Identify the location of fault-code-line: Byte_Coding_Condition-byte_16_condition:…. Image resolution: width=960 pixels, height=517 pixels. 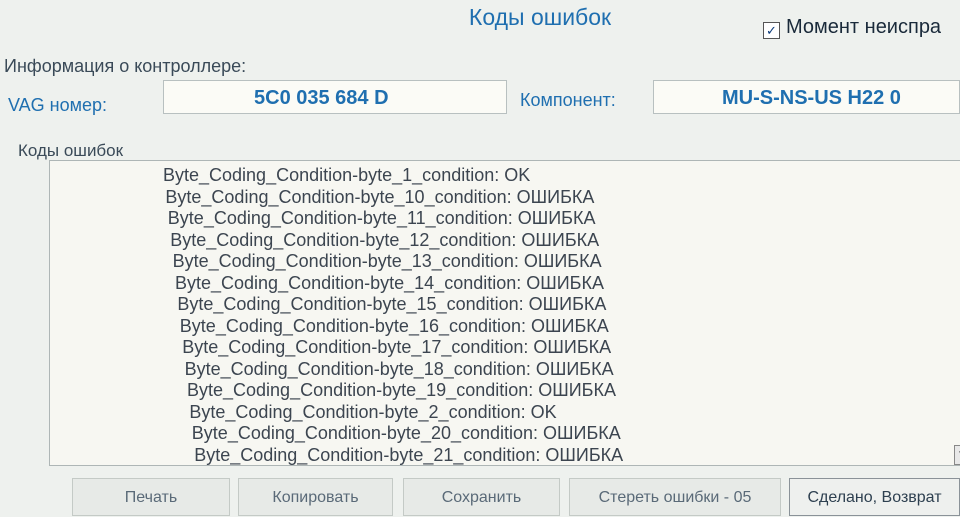
(394, 325).